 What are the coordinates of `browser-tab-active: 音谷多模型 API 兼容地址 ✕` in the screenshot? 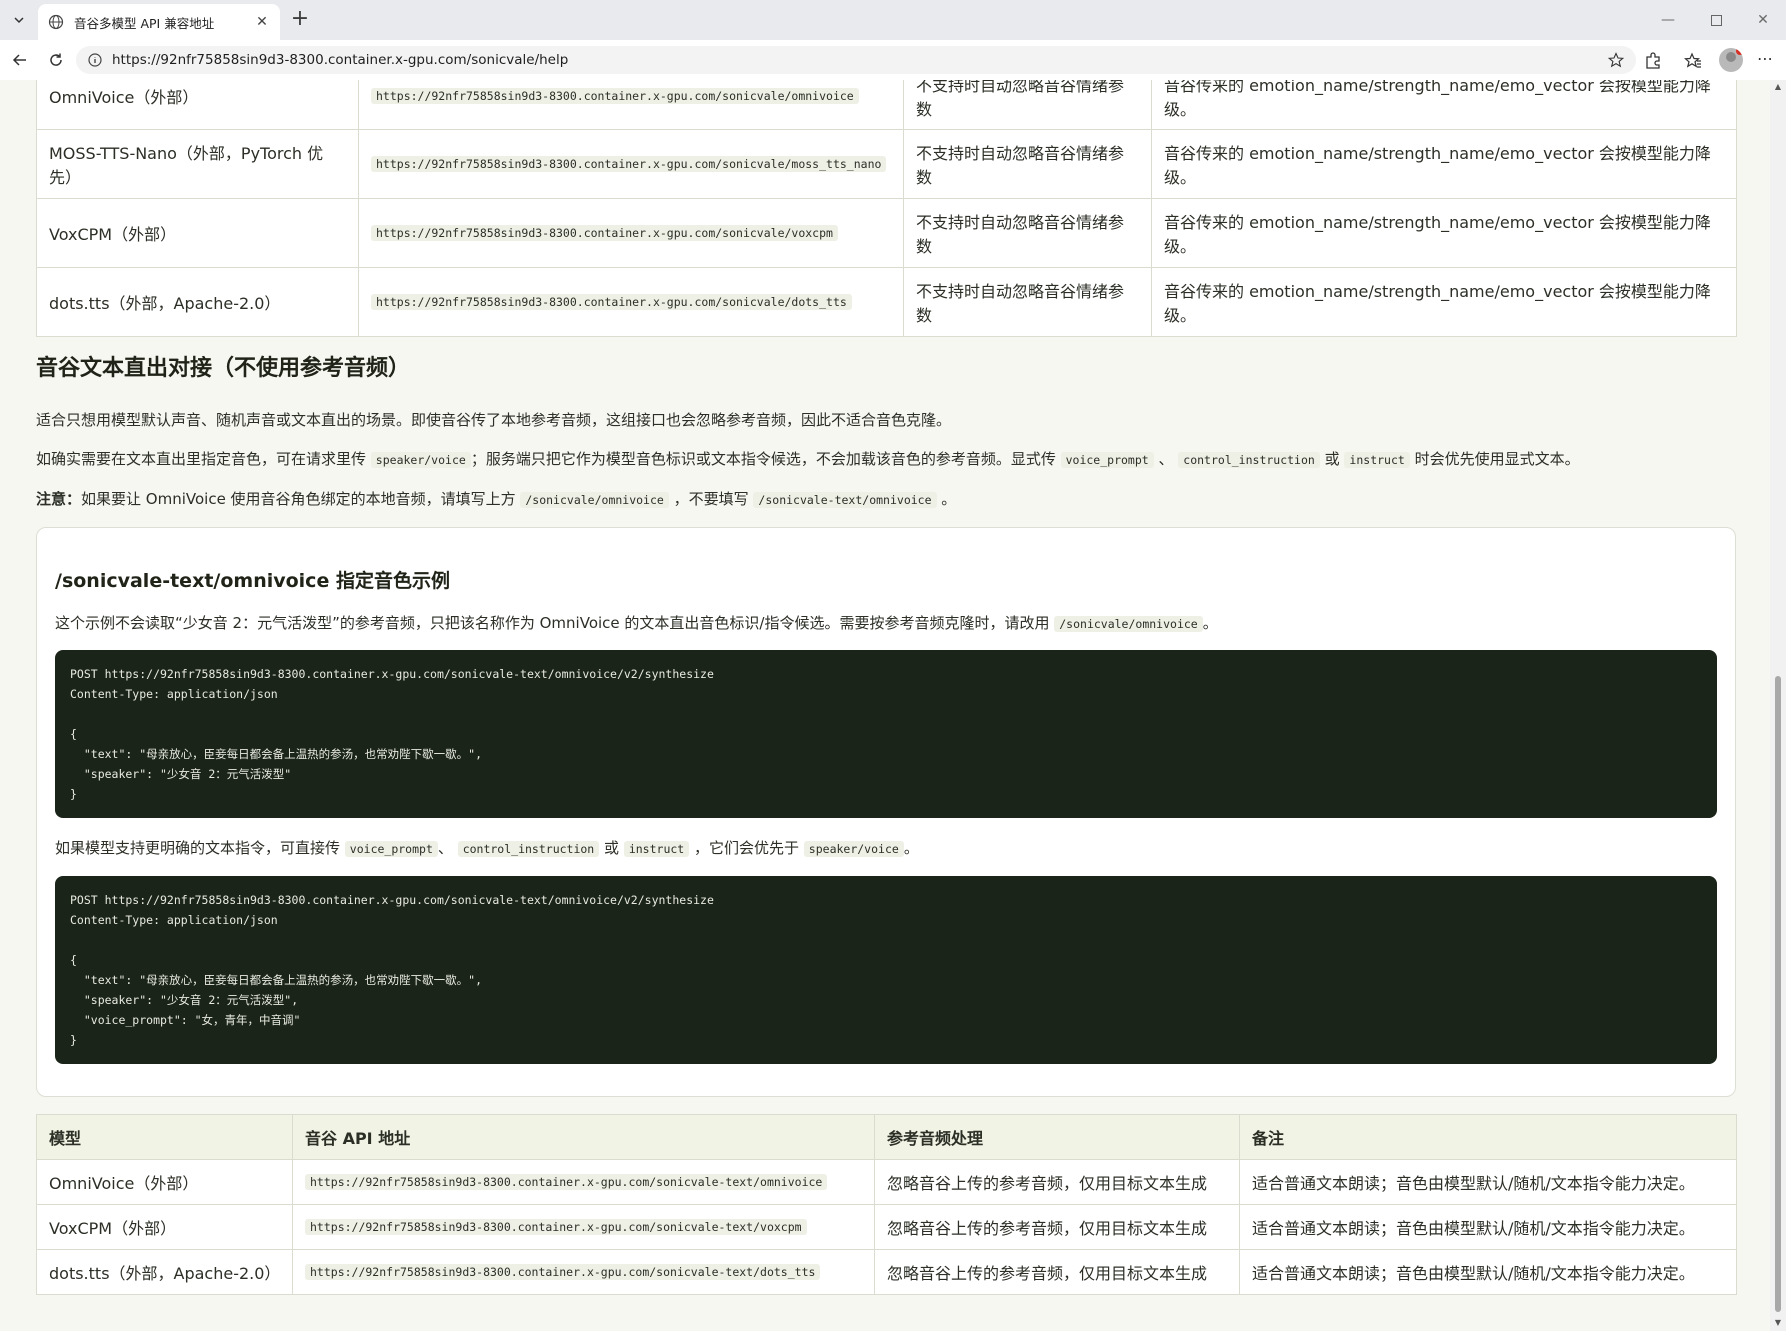 It's located at (159, 22).